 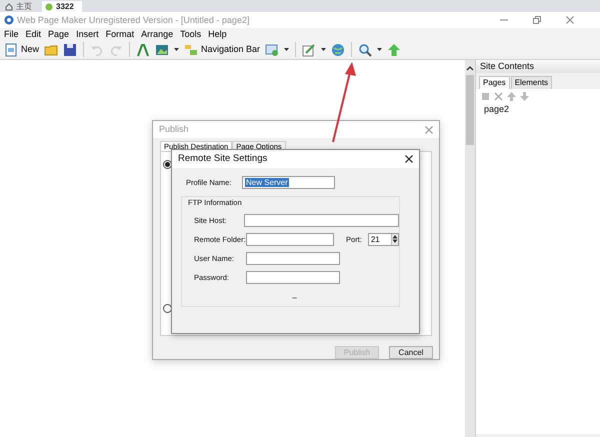 What do you see at coordinates (217, 34) in the screenshot?
I see `menu-item: Help` at bounding box center [217, 34].